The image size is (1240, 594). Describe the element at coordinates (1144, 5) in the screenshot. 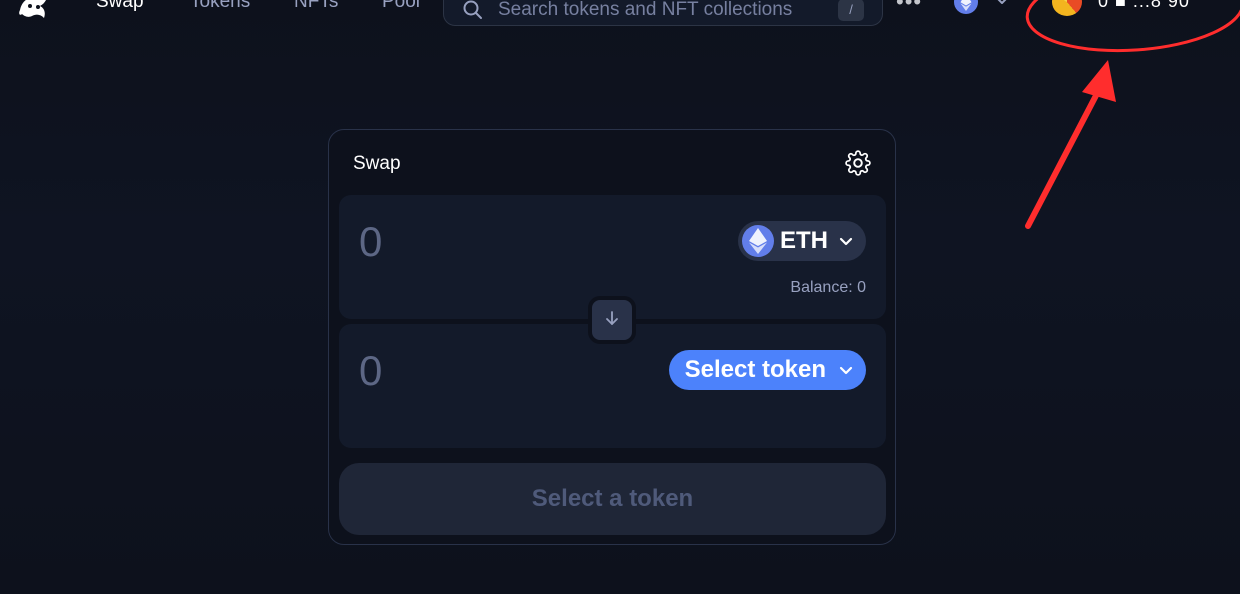

I see `account-address: 0 ■ ...8 90` at that location.